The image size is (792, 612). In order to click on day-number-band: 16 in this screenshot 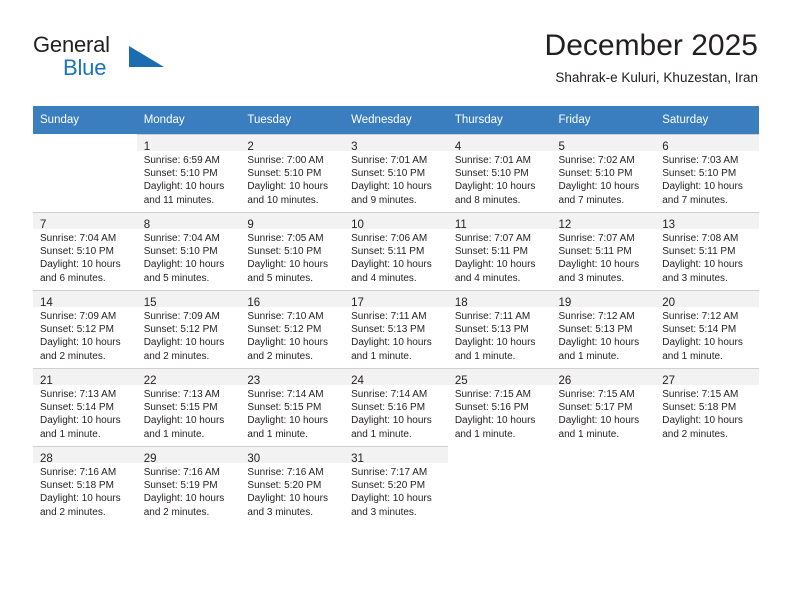, I will do `click(292, 300)`.